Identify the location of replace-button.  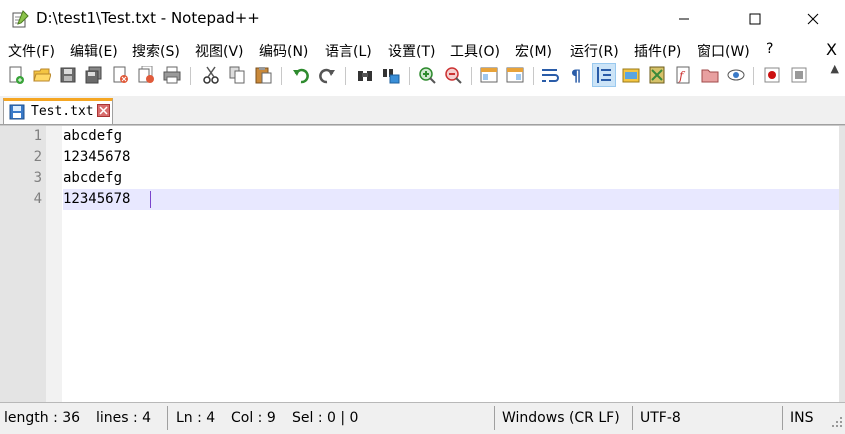
(391, 75).